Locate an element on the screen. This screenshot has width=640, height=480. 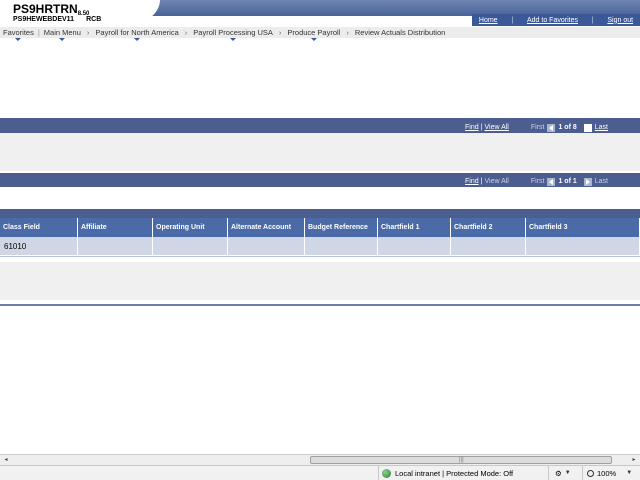
grip-icon: ||| is located at coordinates (461, 460).